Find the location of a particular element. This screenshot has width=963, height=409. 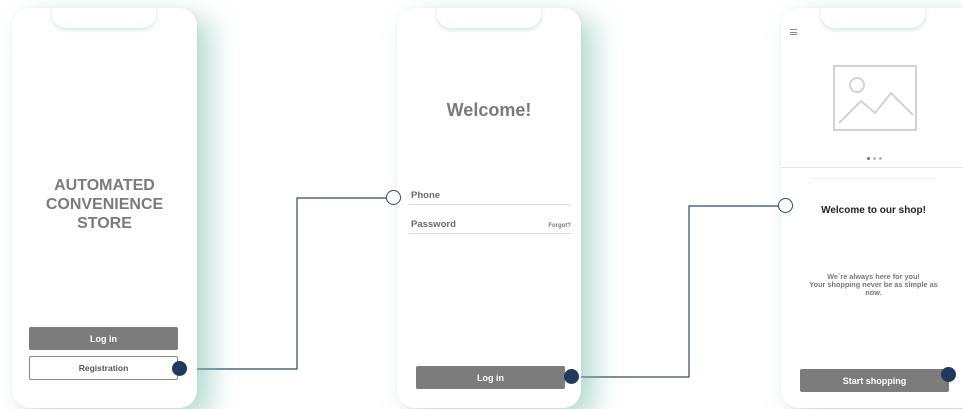

button-tap-node is located at coordinates (948, 374).